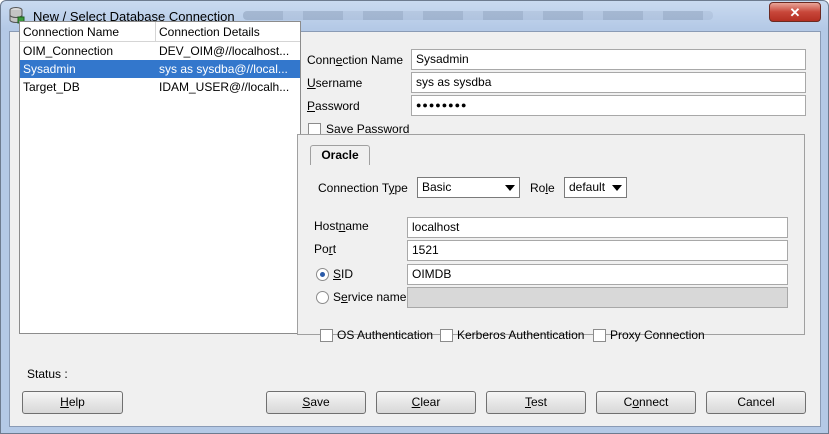 The image size is (829, 434). What do you see at coordinates (597, 227) in the screenshot?
I see `hostname-input: localhost` at bounding box center [597, 227].